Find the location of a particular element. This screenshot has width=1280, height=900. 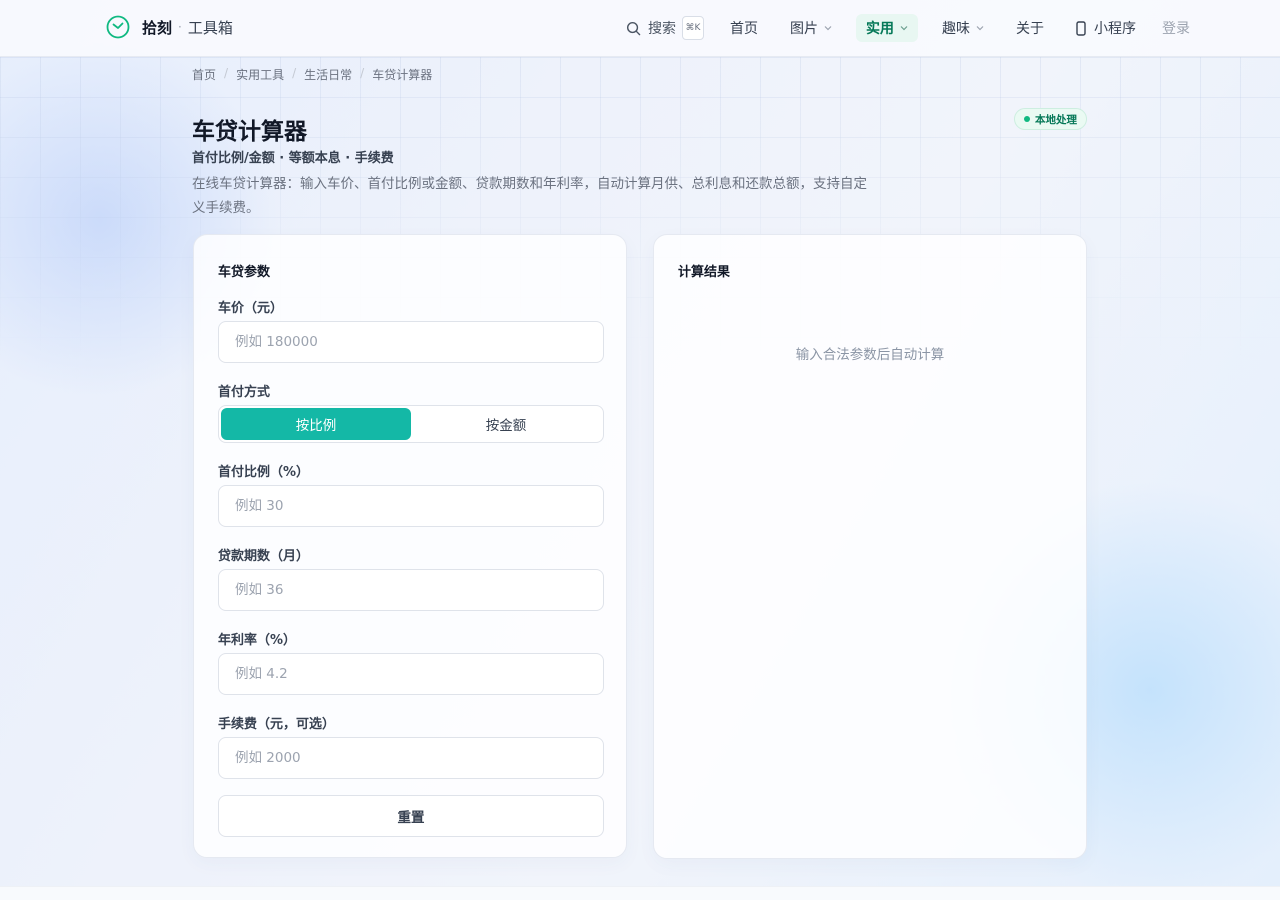

search-label: 搜索 is located at coordinates (662, 29).